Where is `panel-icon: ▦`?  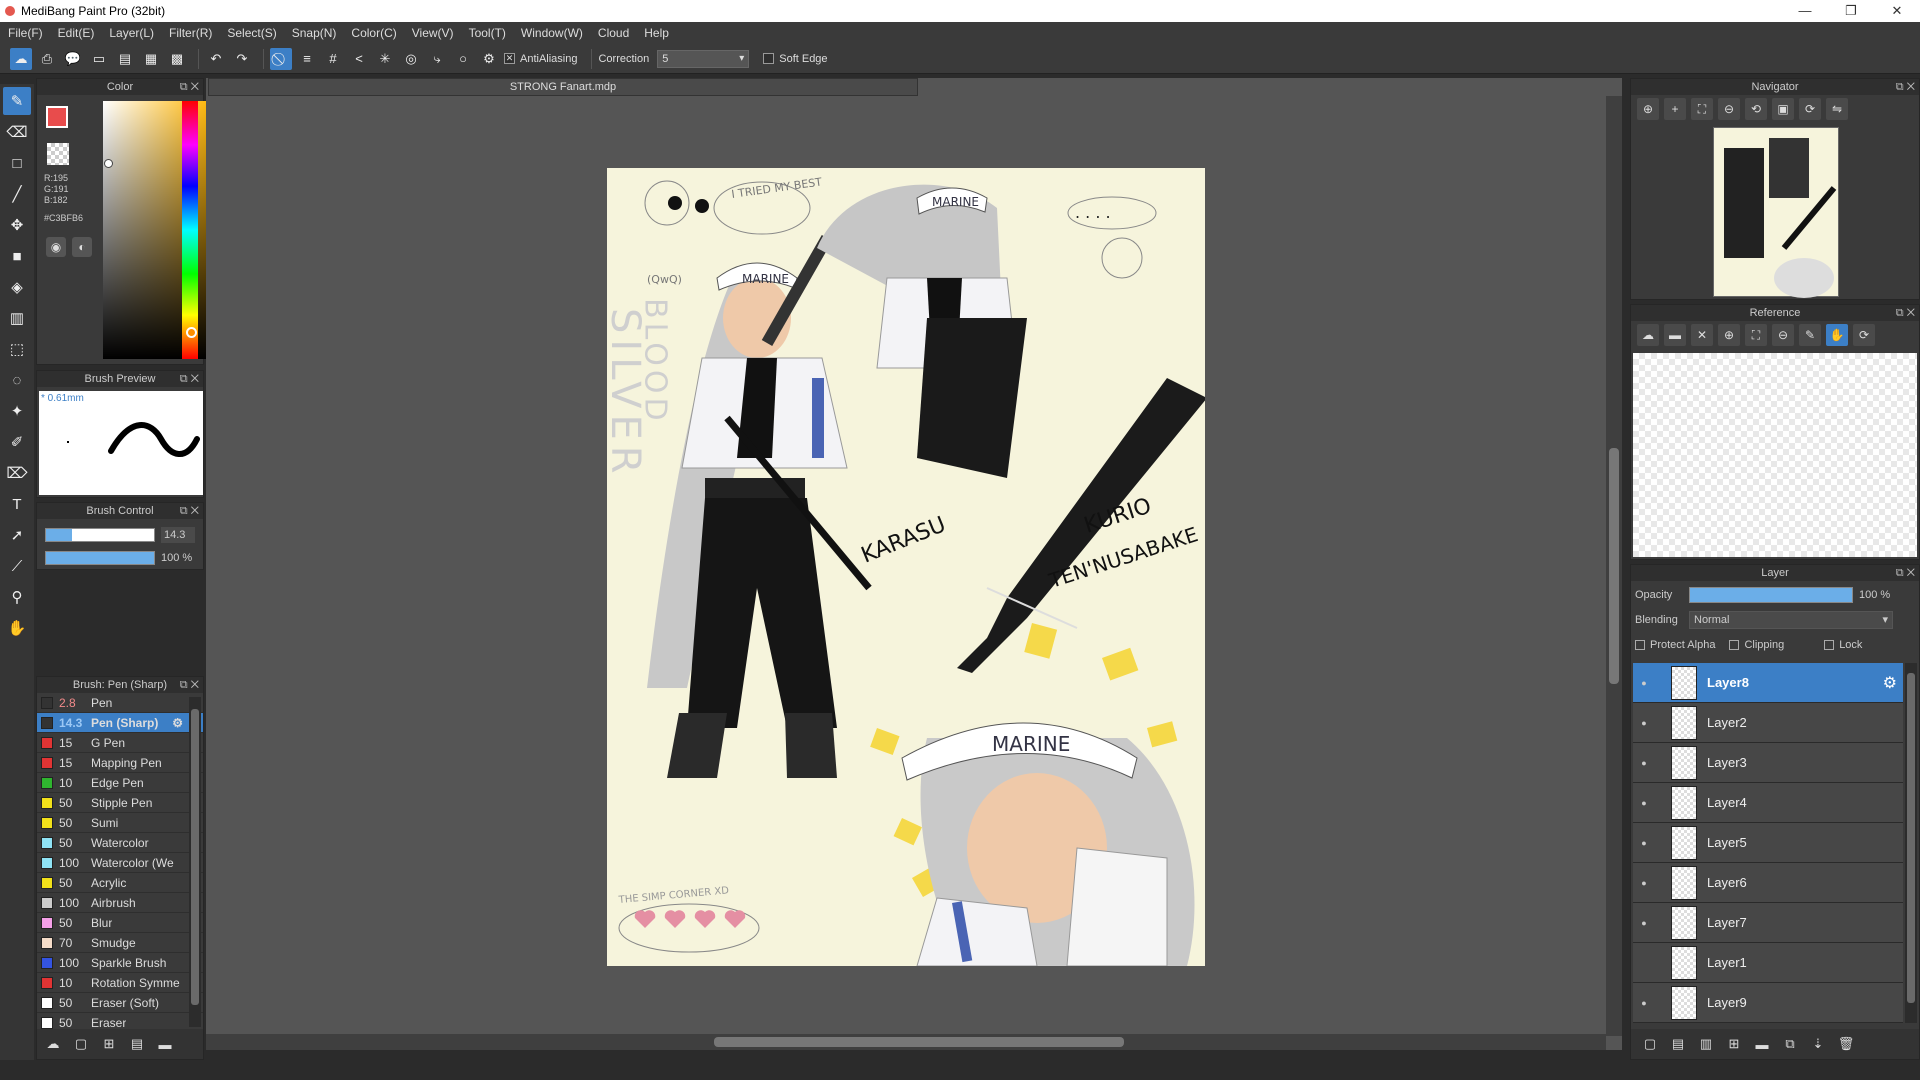 panel-icon: ▦ is located at coordinates (151, 59).